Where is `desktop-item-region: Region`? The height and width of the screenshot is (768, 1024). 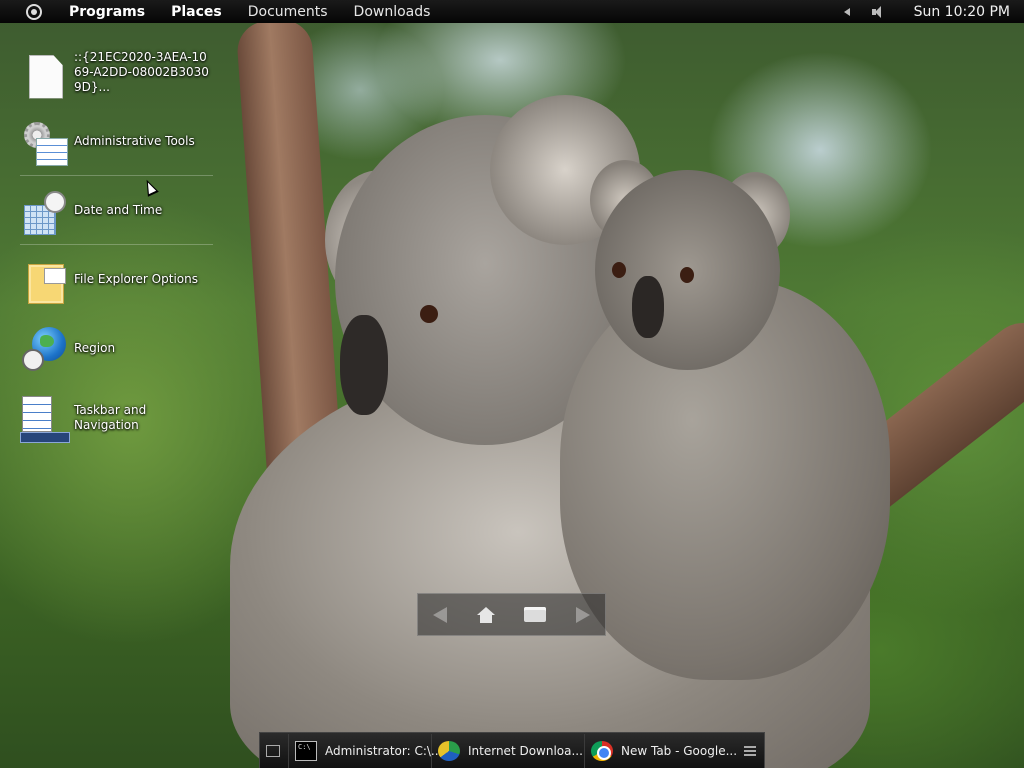 desktop-item-region: Region is located at coordinates (115, 348).